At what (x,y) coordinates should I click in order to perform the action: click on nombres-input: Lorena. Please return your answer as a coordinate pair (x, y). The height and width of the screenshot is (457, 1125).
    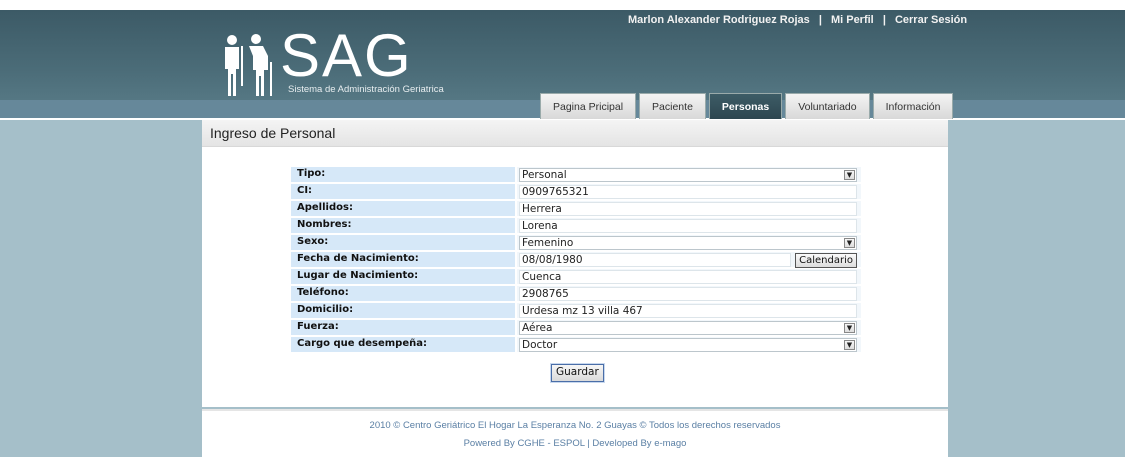
    Looking at the image, I should click on (688, 226).